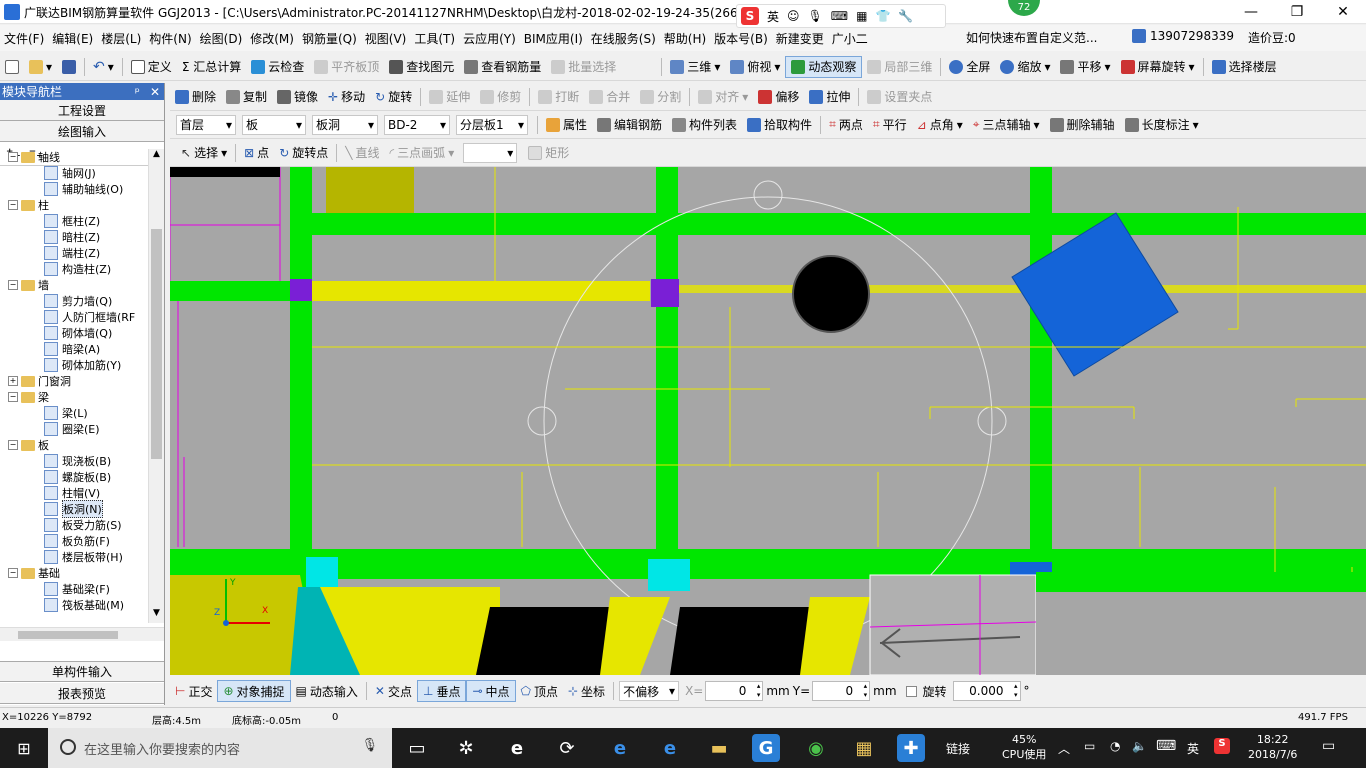  Describe the element at coordinates (986, 691) in the screenshot. I see `rotate-angle-input: 0.000 ▴ ▾` at that location.